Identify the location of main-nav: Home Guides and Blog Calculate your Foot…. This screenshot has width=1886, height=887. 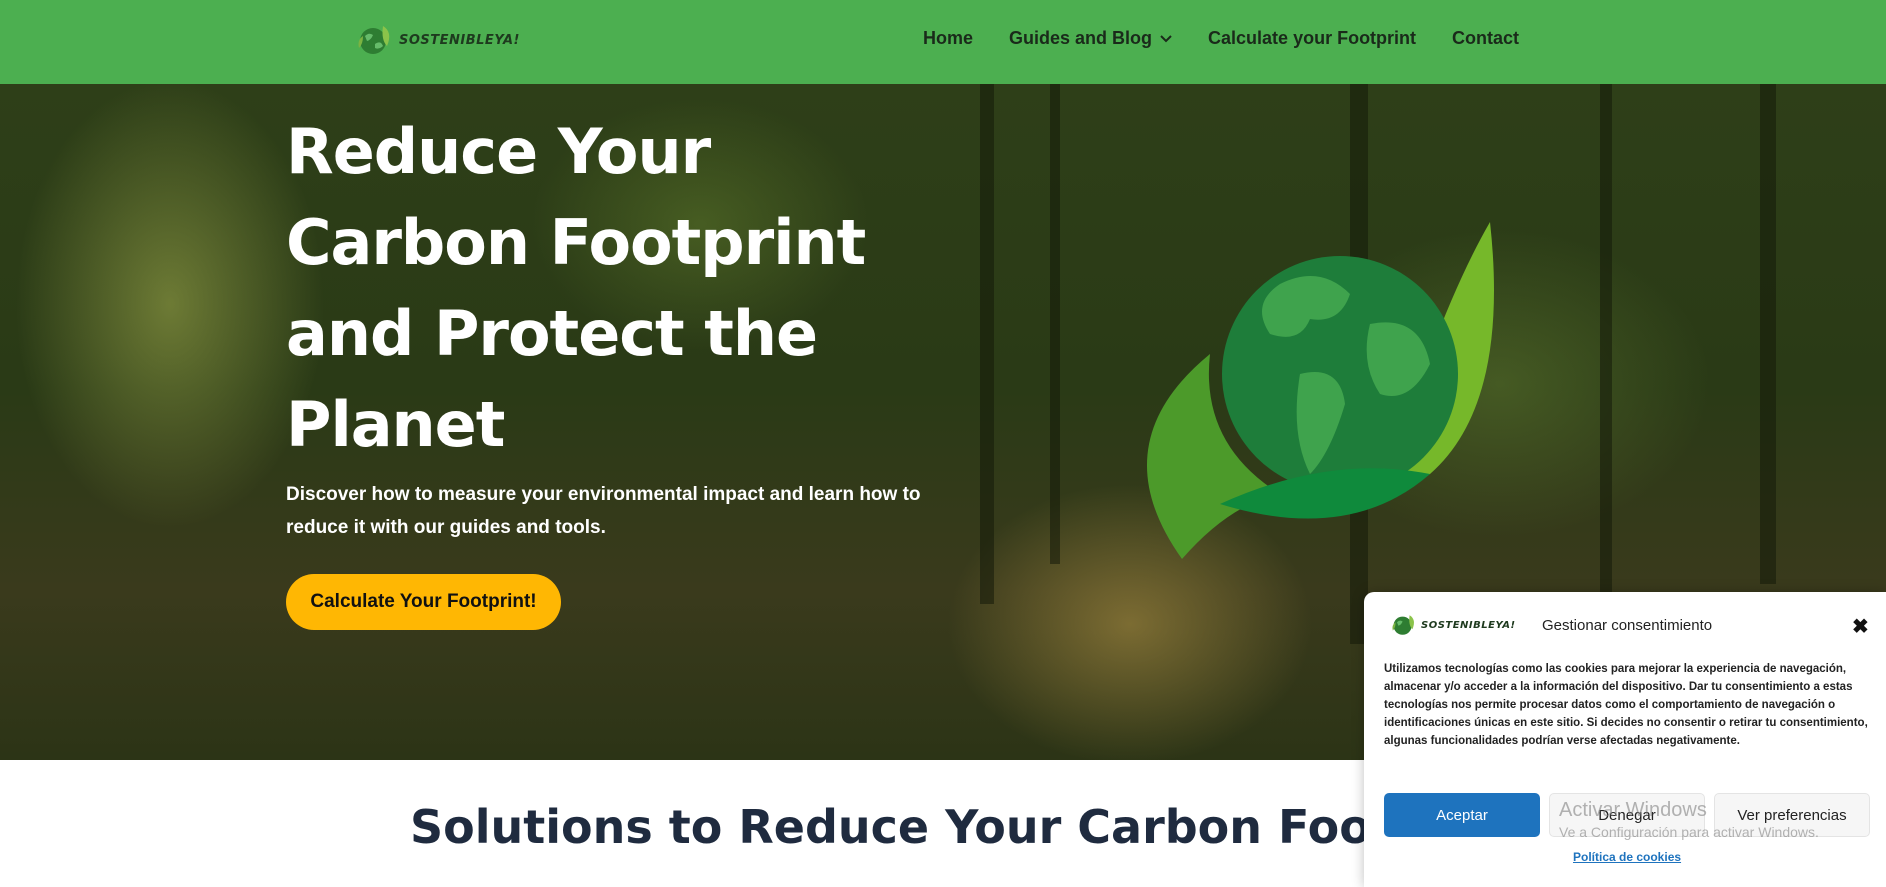
(1221, 38).